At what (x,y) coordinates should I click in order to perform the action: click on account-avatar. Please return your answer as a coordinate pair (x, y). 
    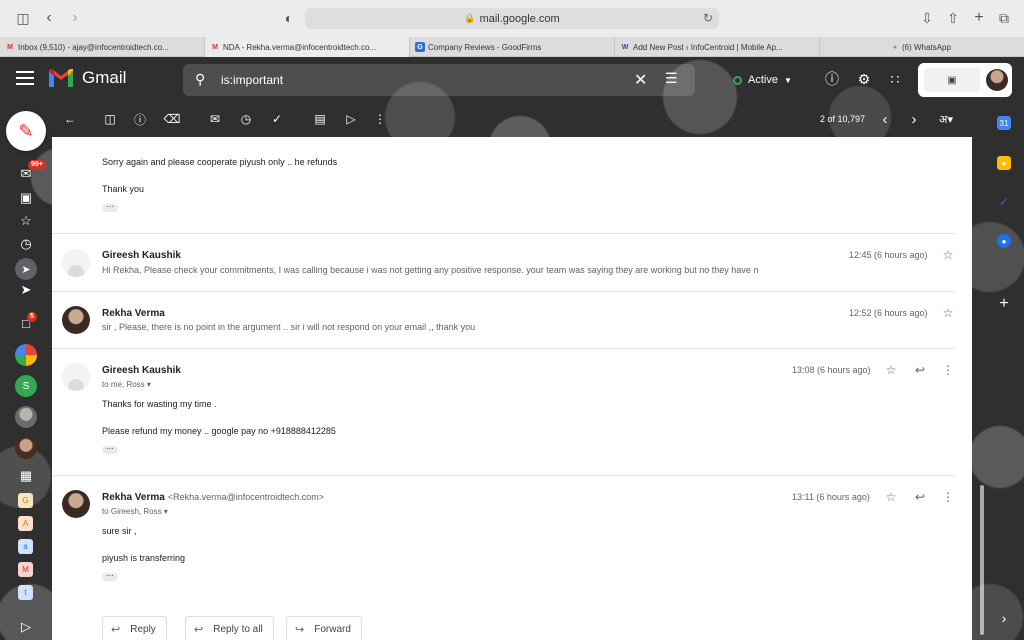
    Looking at the image, I should click on (997, 80).